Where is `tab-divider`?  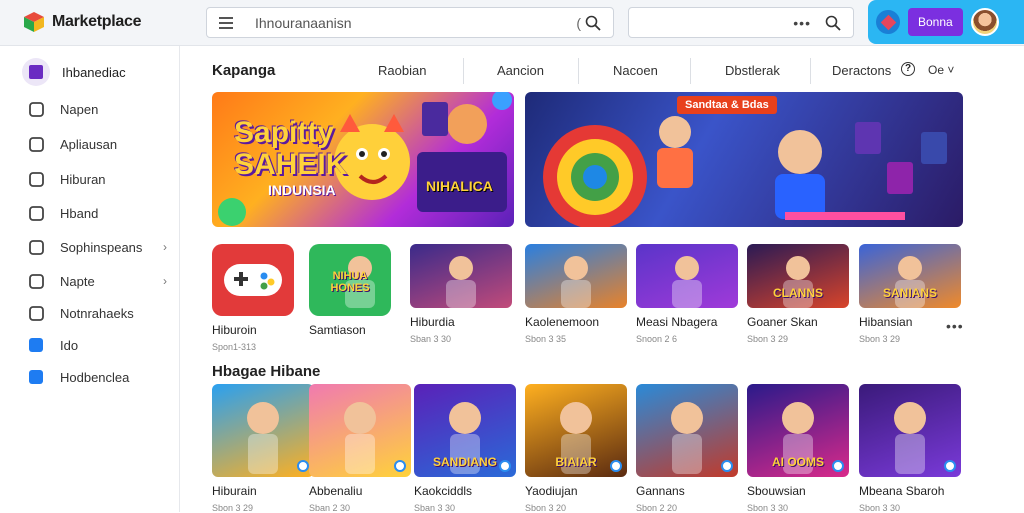 tab-divider is located at coordinates (463, 71).